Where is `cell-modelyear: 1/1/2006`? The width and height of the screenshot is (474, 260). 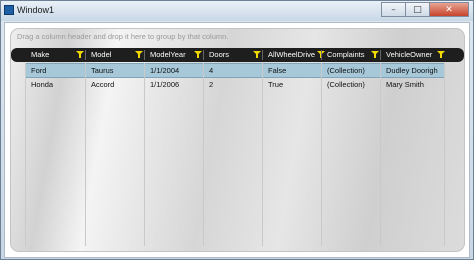 cell-modelyear: 1/1/2006 is located at coordinates (165, 84).